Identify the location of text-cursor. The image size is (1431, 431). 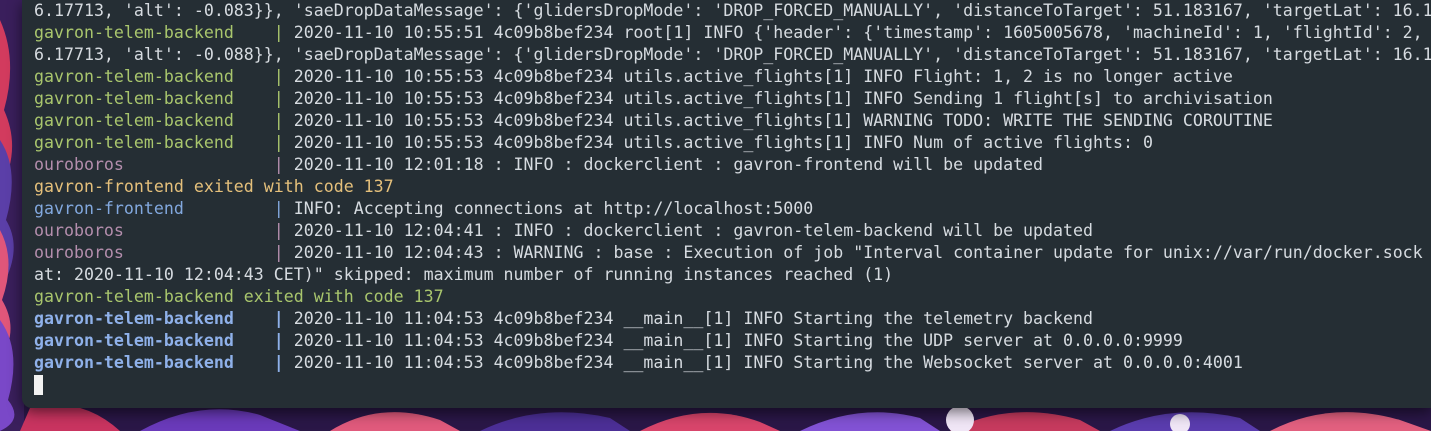
(38, 385).